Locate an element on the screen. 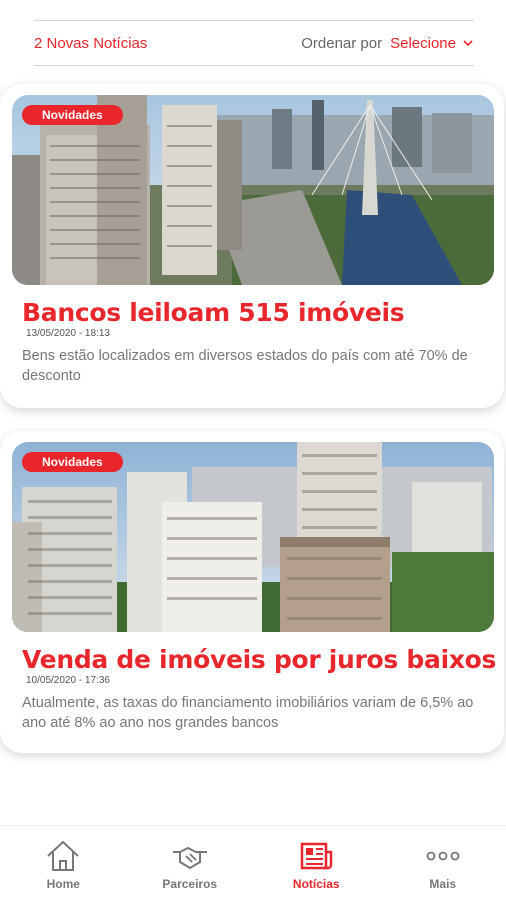  tab-noticias: Notícias is located at coordinates (316, 863).